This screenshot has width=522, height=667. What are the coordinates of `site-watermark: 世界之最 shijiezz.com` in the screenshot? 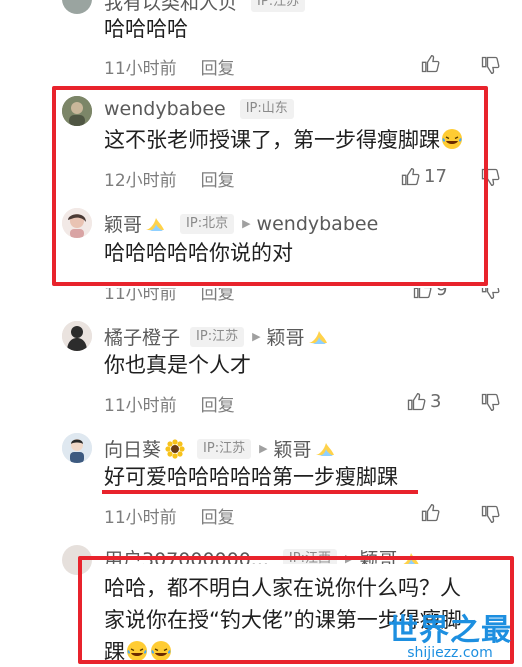 It's located at (450, 633).